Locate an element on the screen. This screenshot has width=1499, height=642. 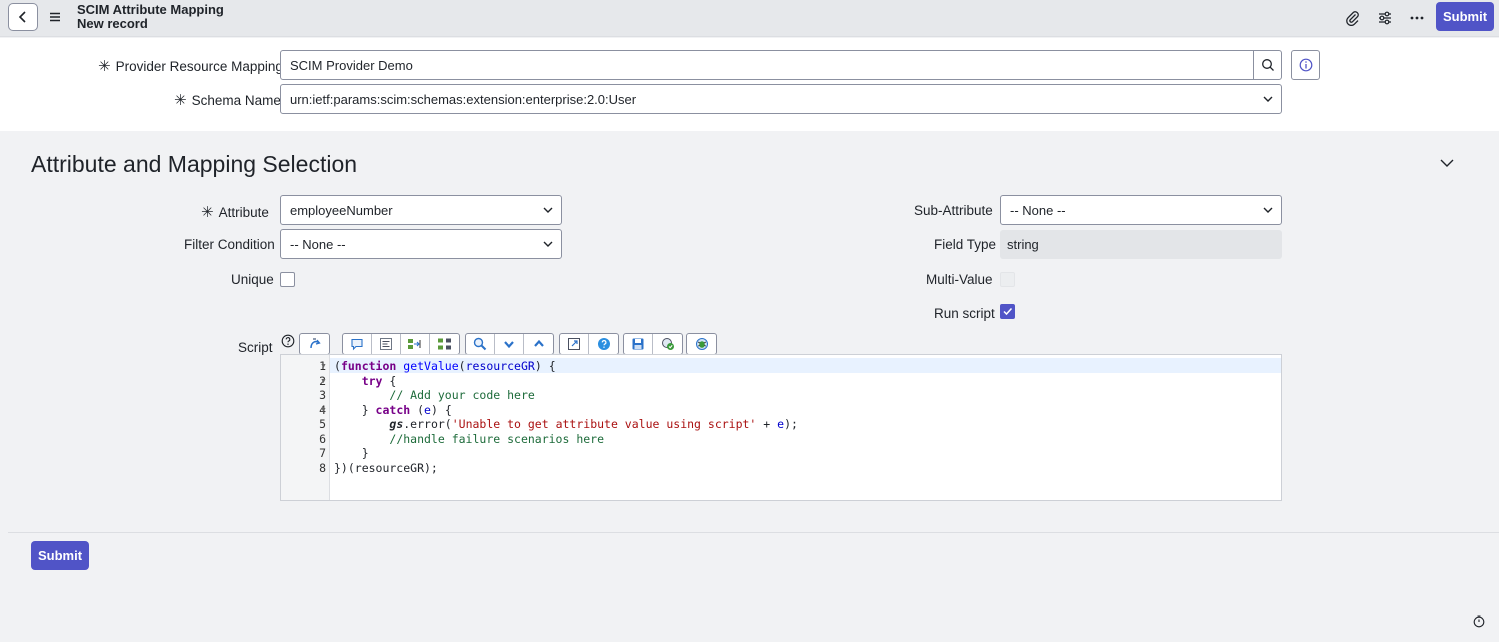
code-line: try { is located at coordinates (379, 380).